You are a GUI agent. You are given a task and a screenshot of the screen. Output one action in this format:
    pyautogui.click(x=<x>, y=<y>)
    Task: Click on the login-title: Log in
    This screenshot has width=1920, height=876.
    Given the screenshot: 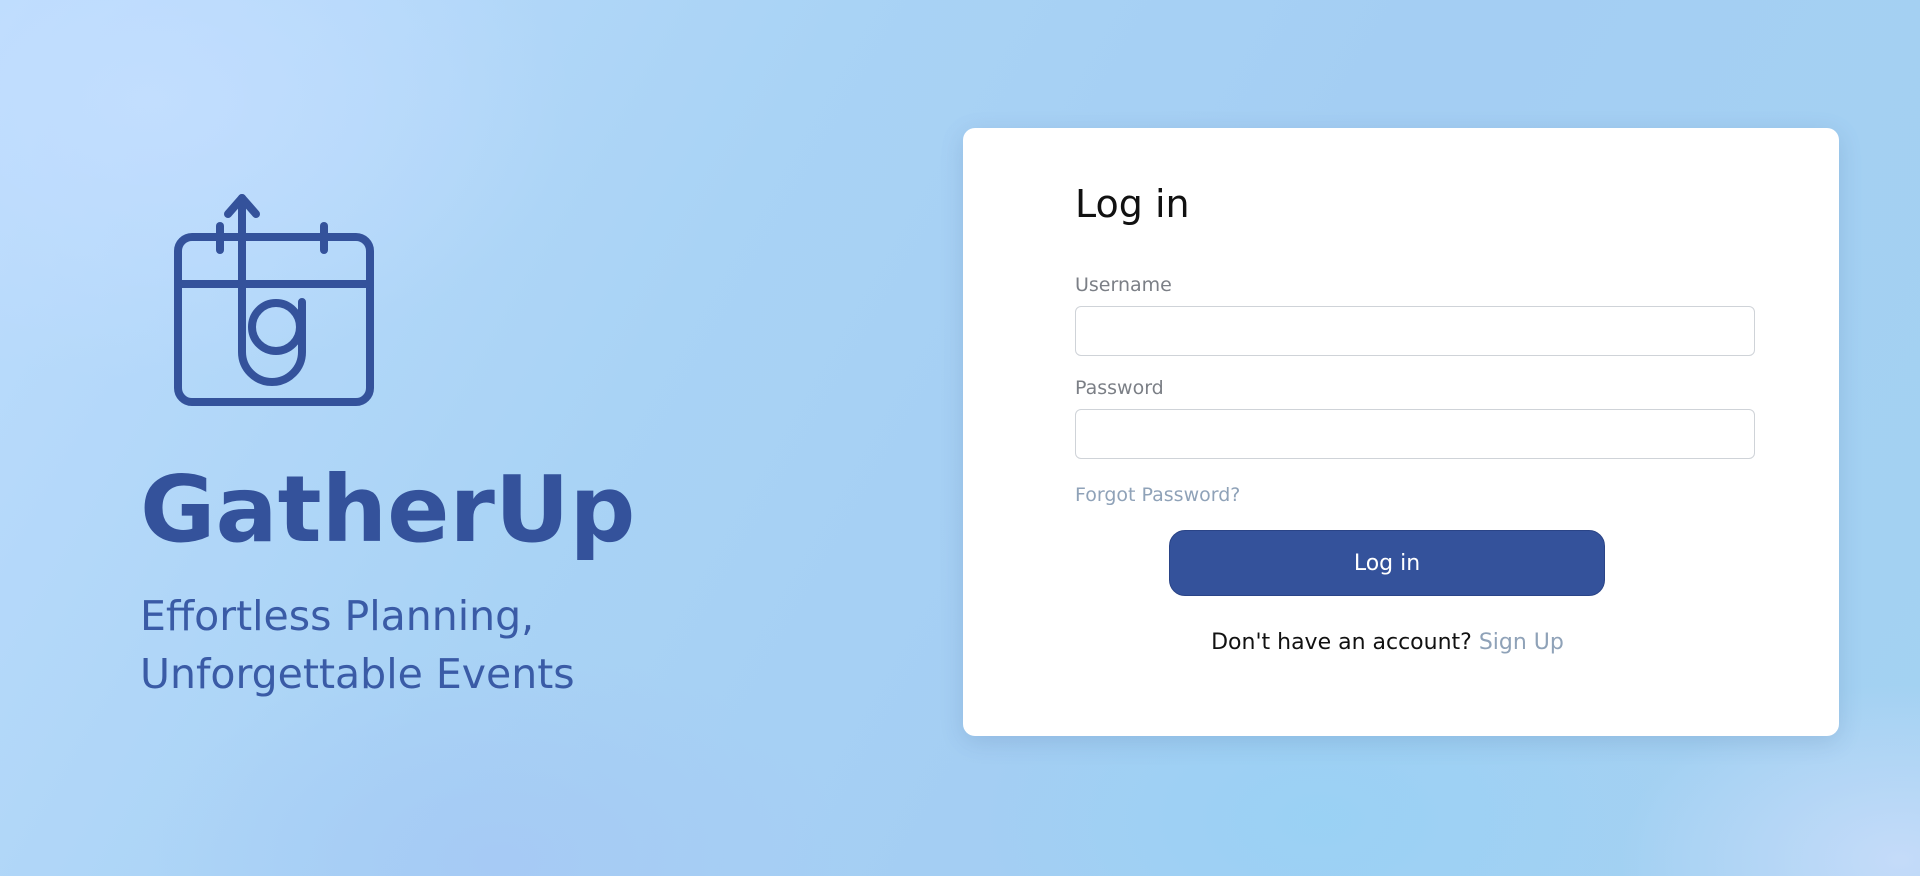 What is the action you would take?
    pyautogui.click(x=1132, y=204)
    